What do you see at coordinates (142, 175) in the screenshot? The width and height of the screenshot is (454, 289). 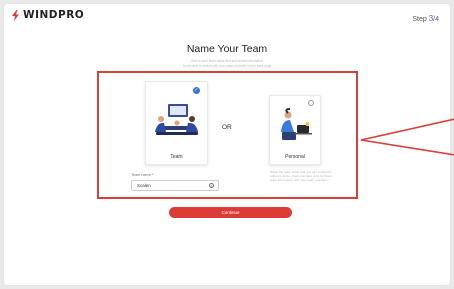 I see `team-name-label: Team name *` at bounding box center [142, 175].